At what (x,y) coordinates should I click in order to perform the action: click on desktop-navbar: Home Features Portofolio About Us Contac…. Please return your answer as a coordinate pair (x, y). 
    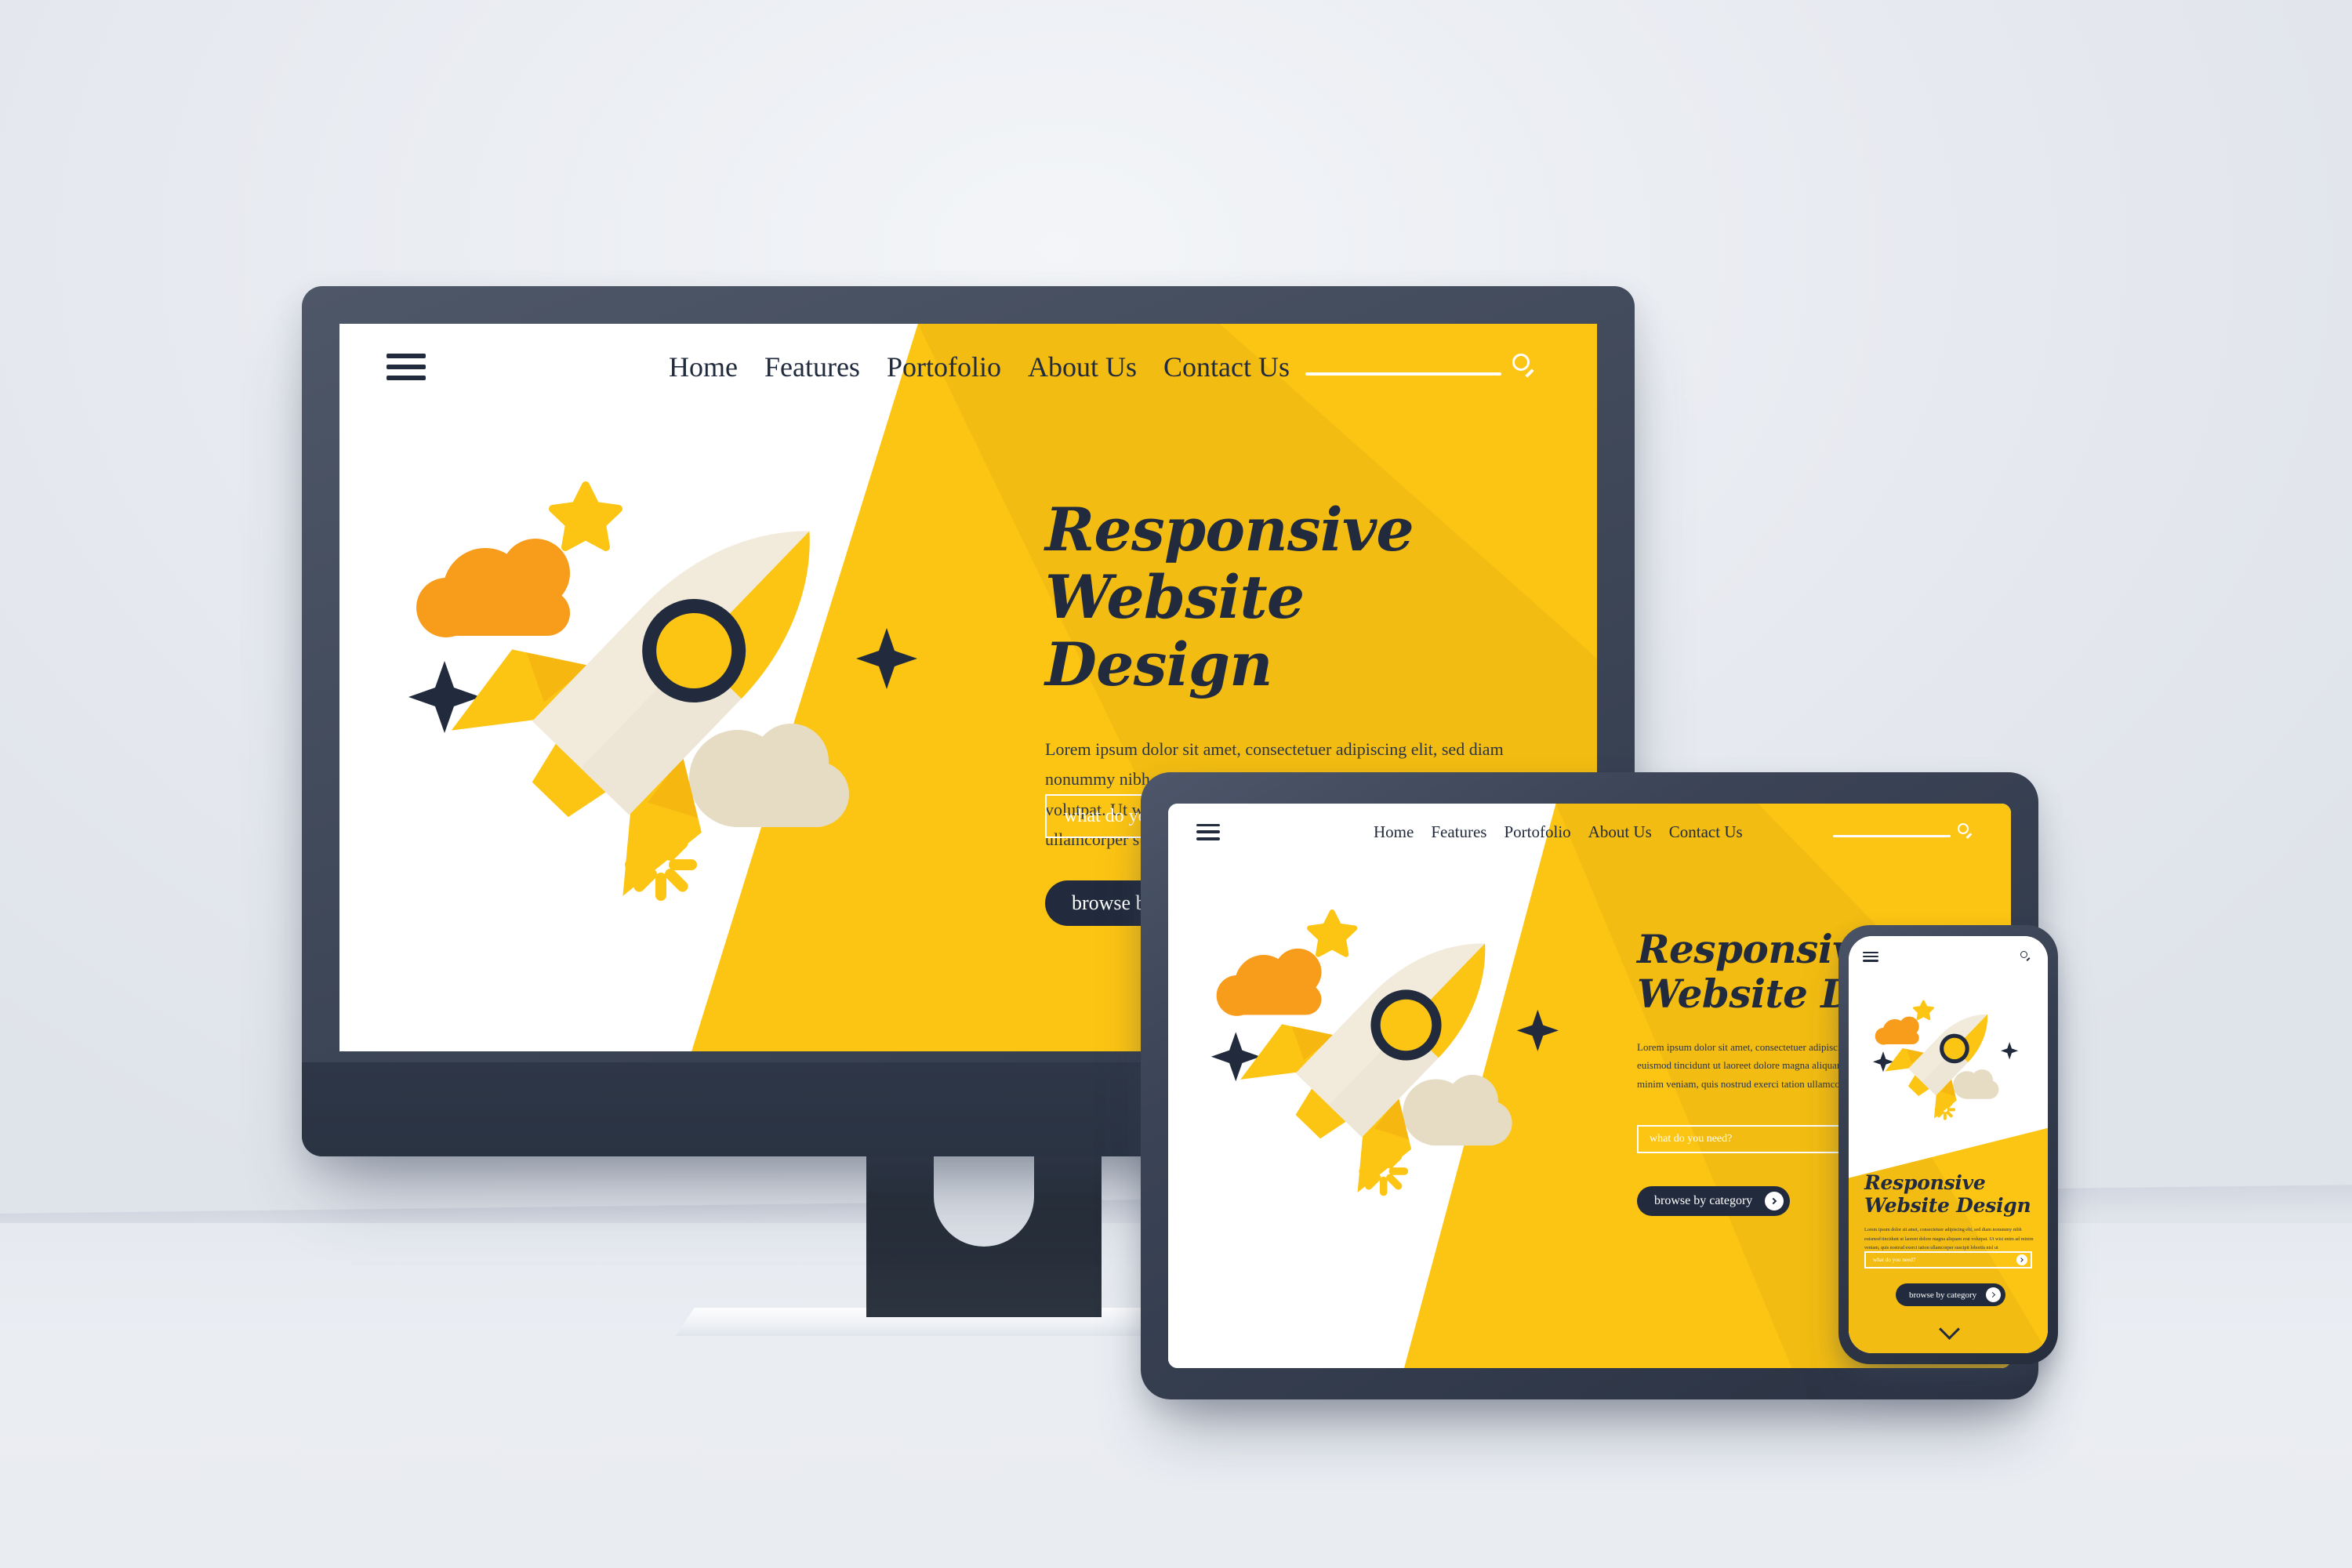
    Looking at the image, I should click on (968, 367).